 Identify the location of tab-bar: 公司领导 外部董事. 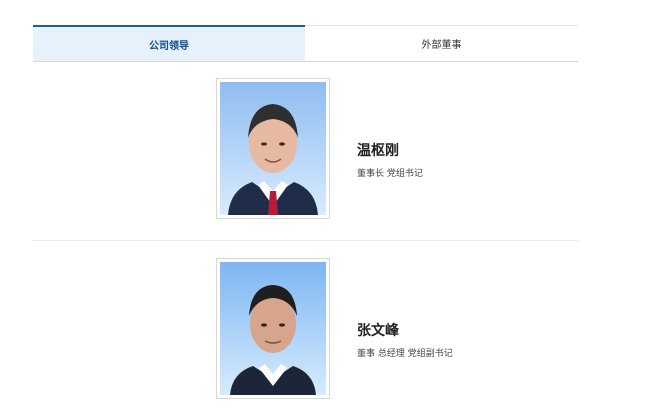
(305, 43).